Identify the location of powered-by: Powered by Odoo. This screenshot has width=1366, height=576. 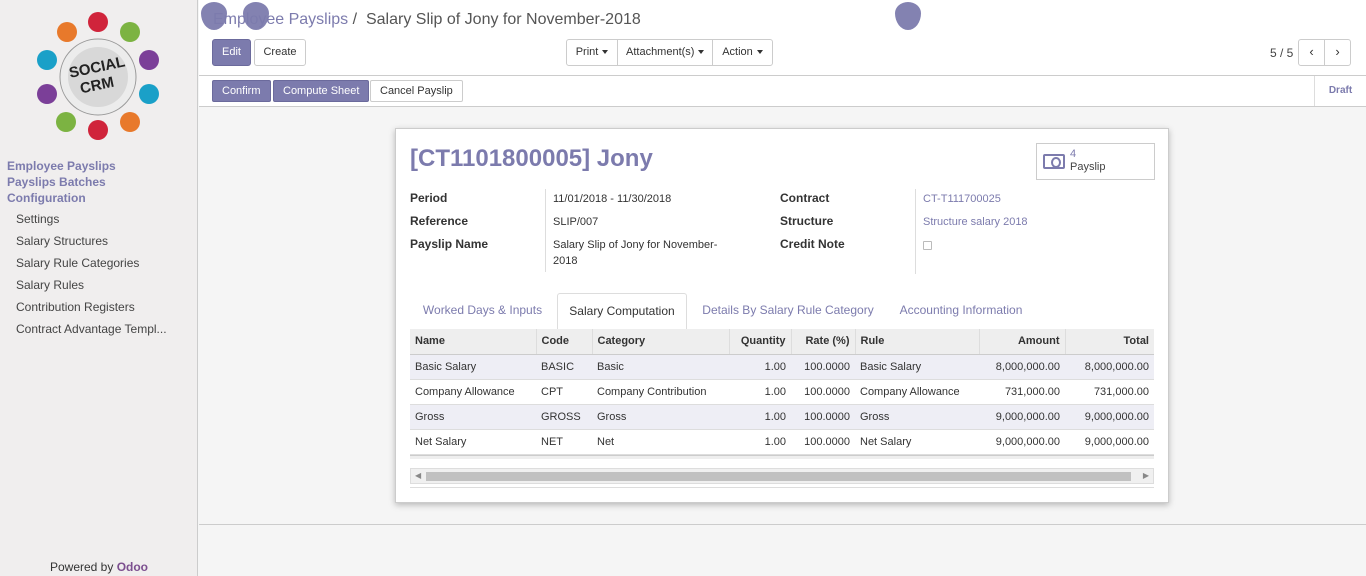
(99, 567).